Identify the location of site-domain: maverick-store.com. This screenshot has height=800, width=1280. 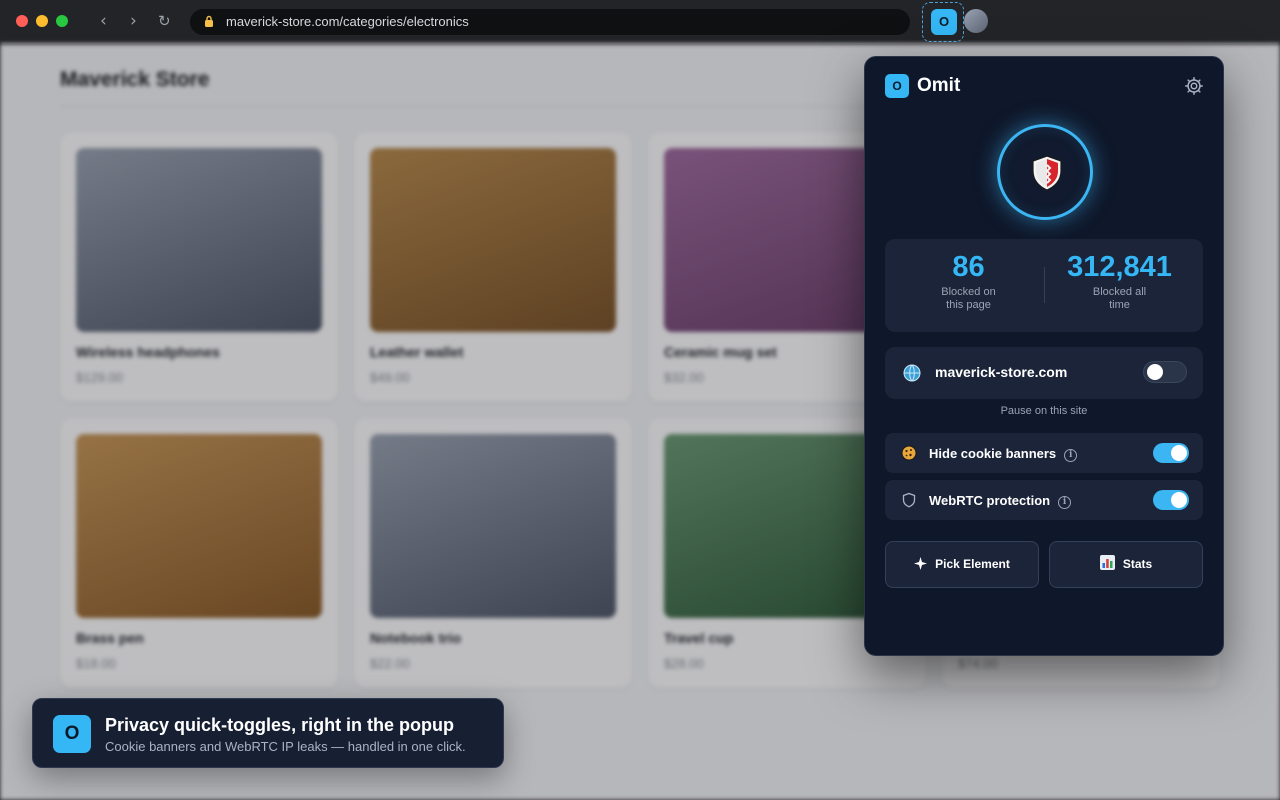
(1001, 372).